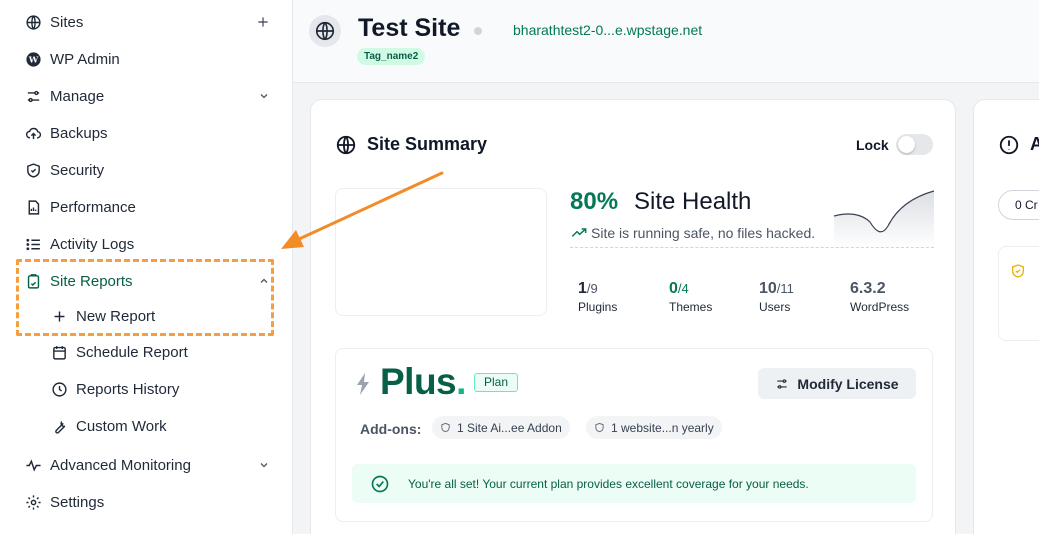 Image resolution: width=1039 pixels, height=534 pixels. I want to click on health-percent: 80%, so click(594, 201).